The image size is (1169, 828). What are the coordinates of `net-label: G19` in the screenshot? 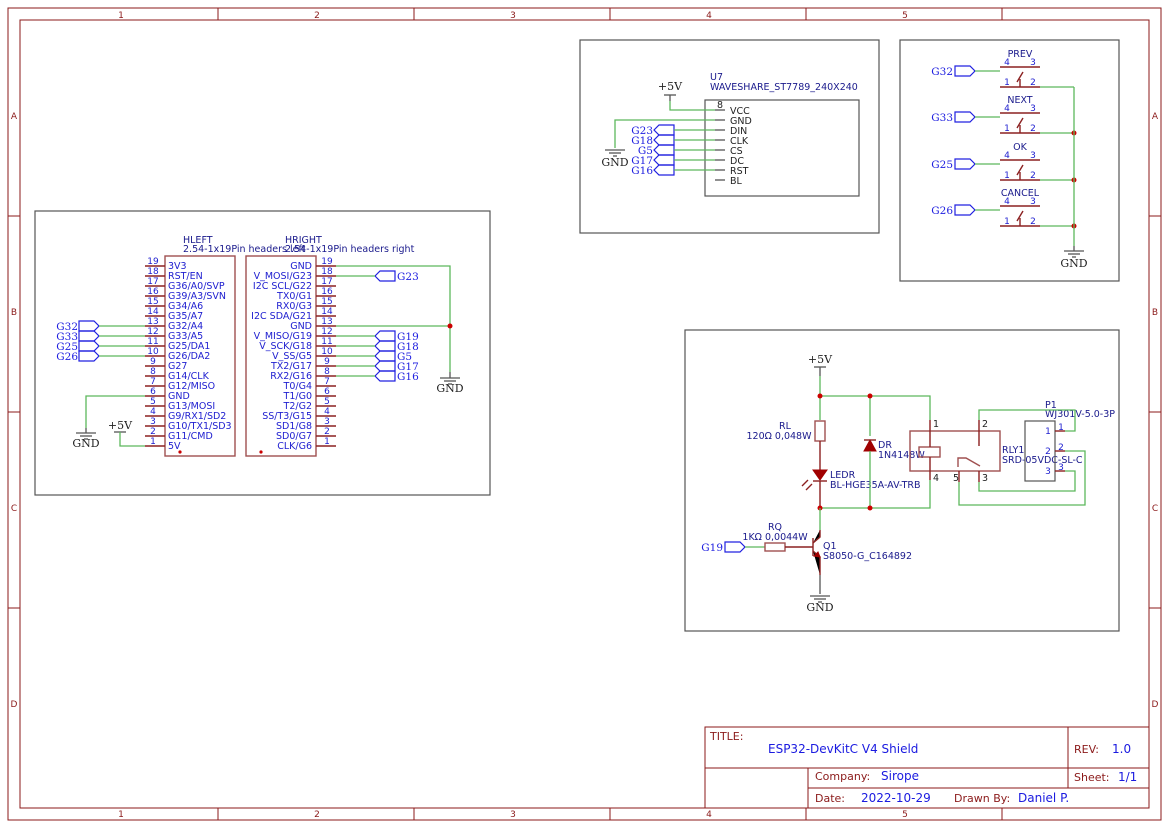 It's located at (712, 548).